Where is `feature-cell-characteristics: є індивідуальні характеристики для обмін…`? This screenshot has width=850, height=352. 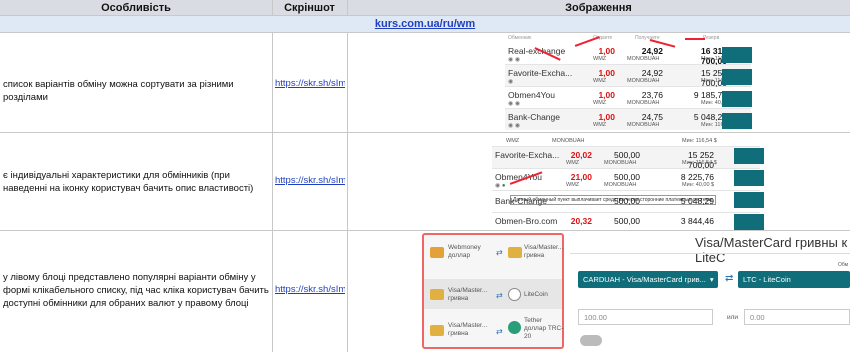
feature-cell-characteristics: є індивідуальні характеристики для обмін… is located at coordinates (137, 182).